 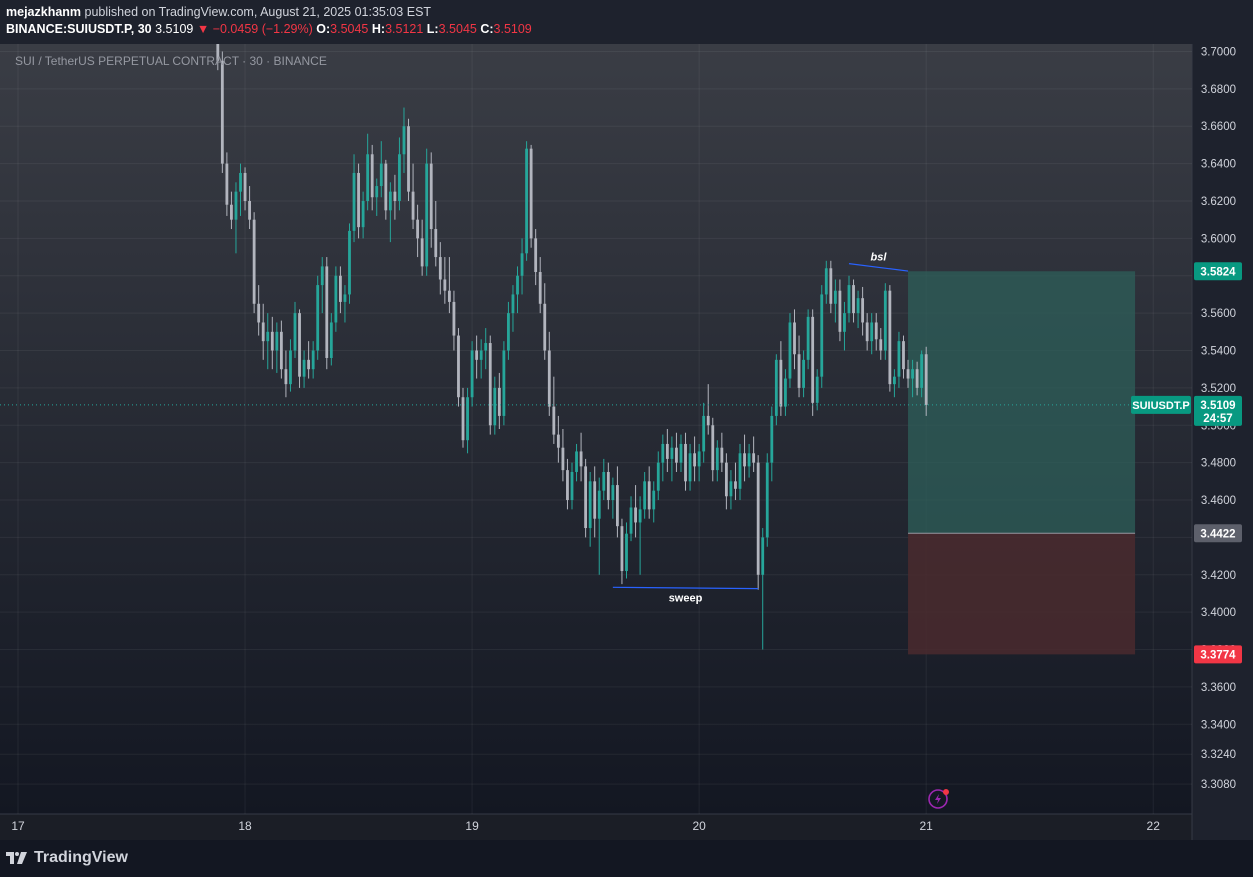 What do you see at coordinates (686, 598) in the screenshot?
I see `annotation-label: sweep` at bounding box center [686, 598].